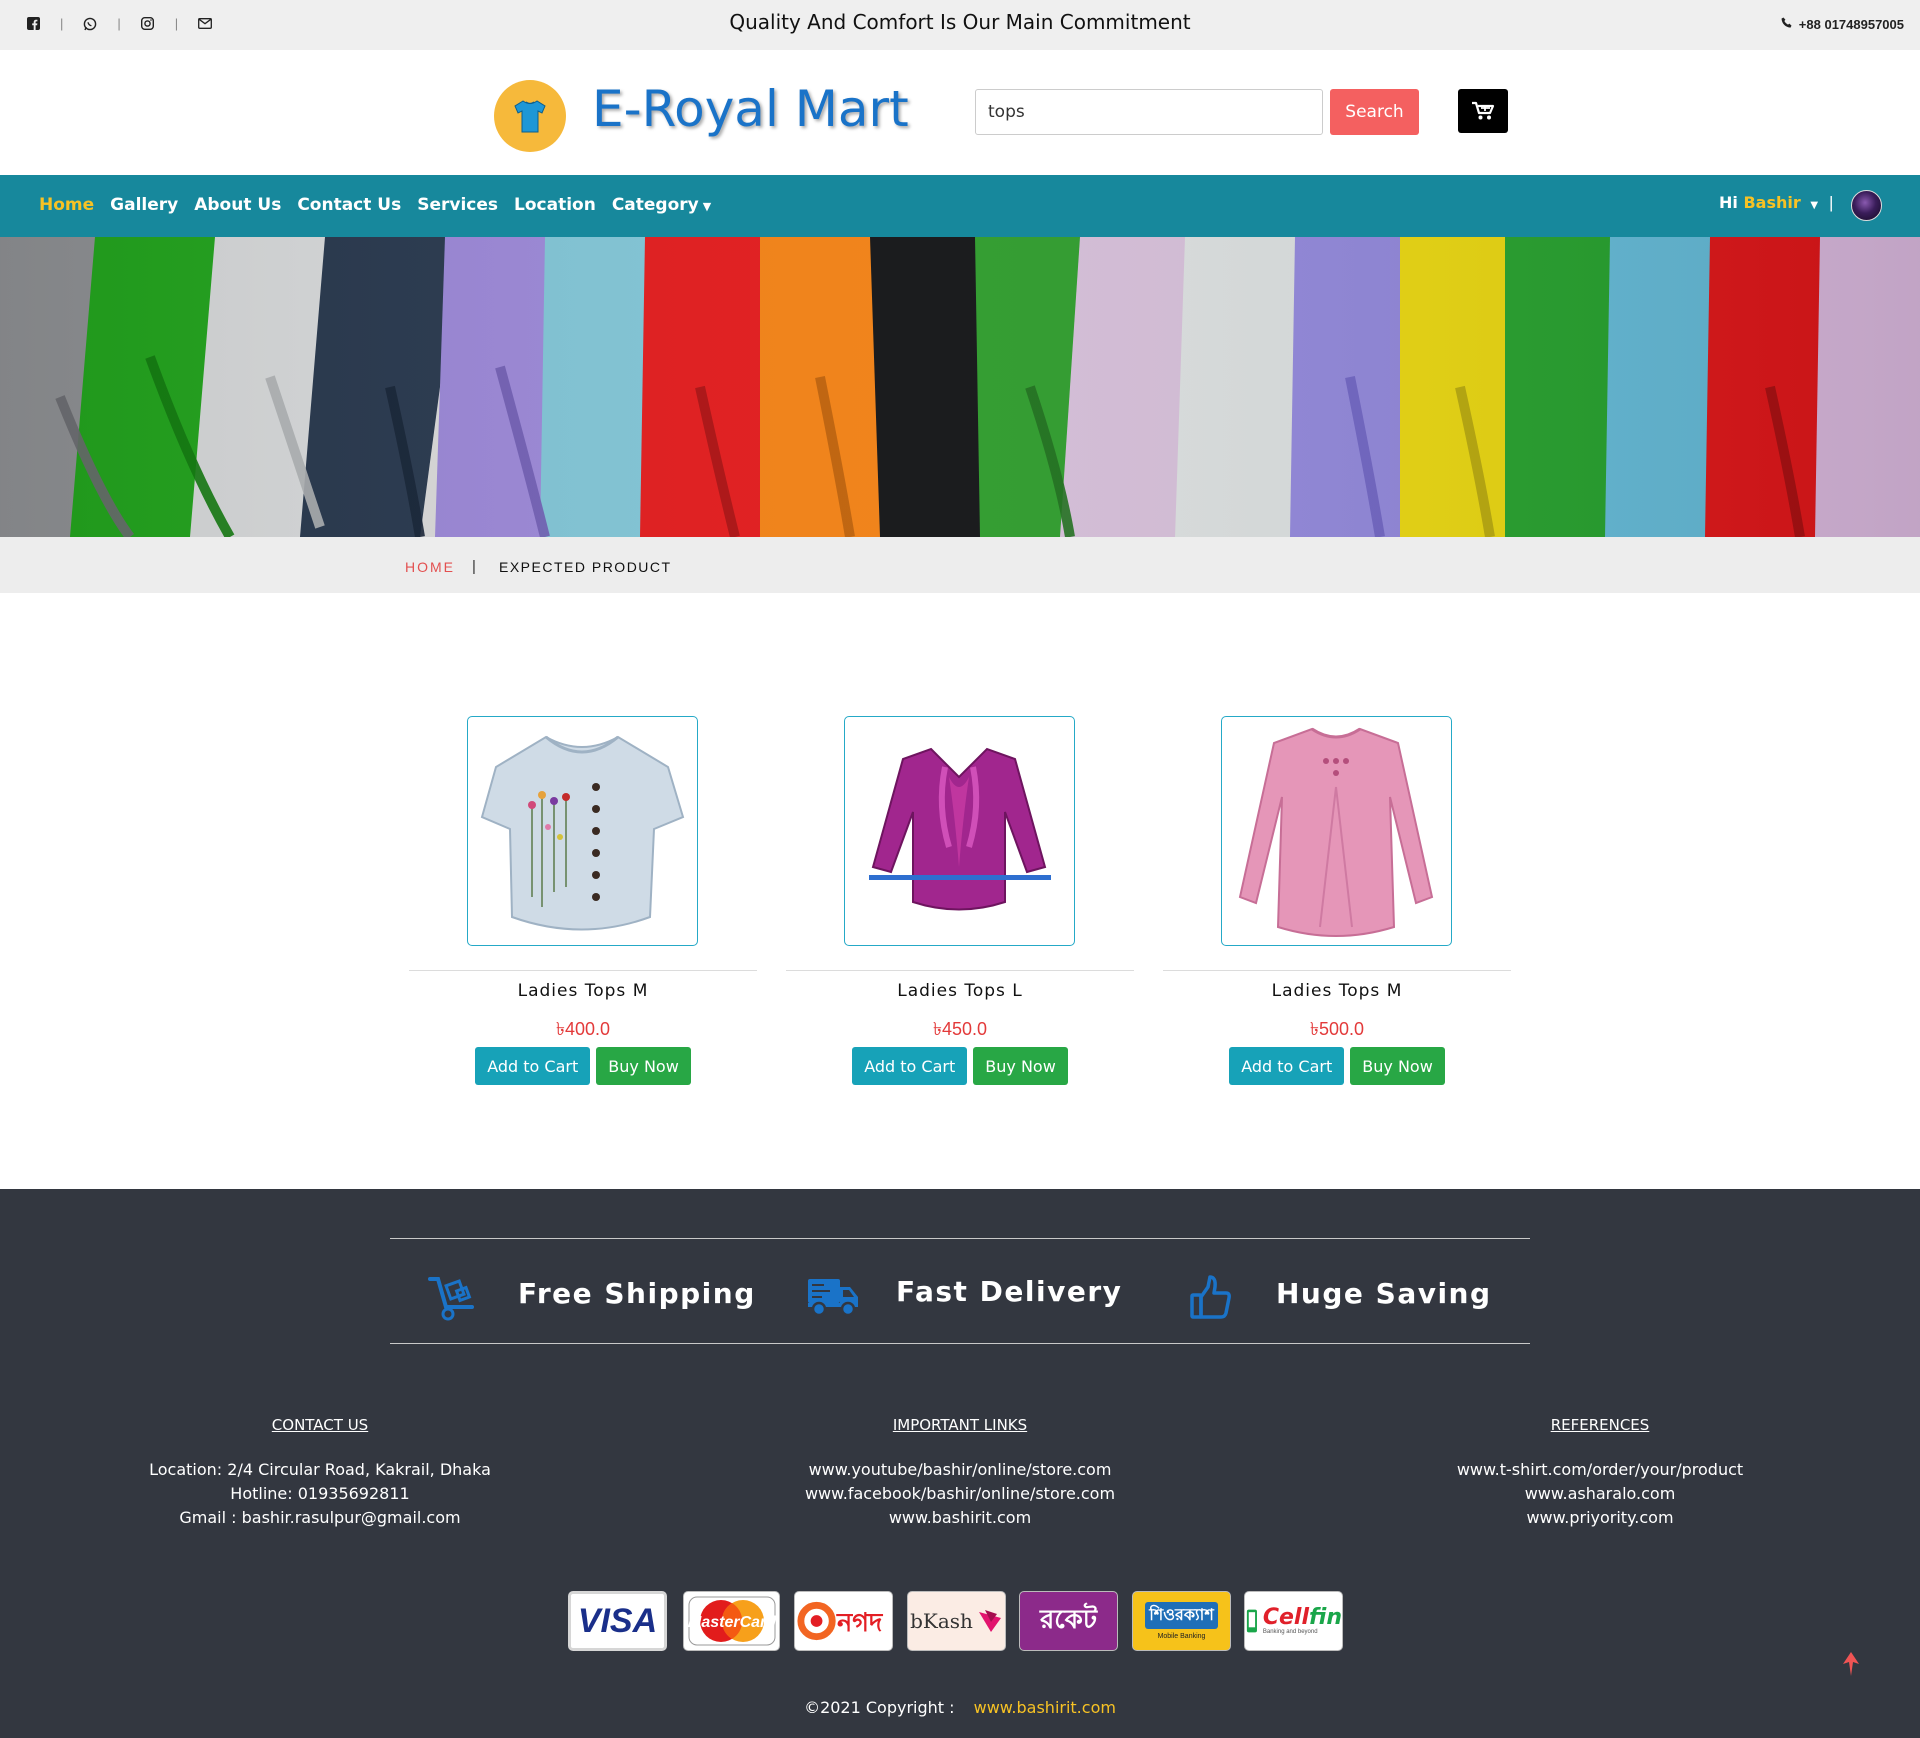  I want to click on product-price: ৳450.0, so click(959, 1029).